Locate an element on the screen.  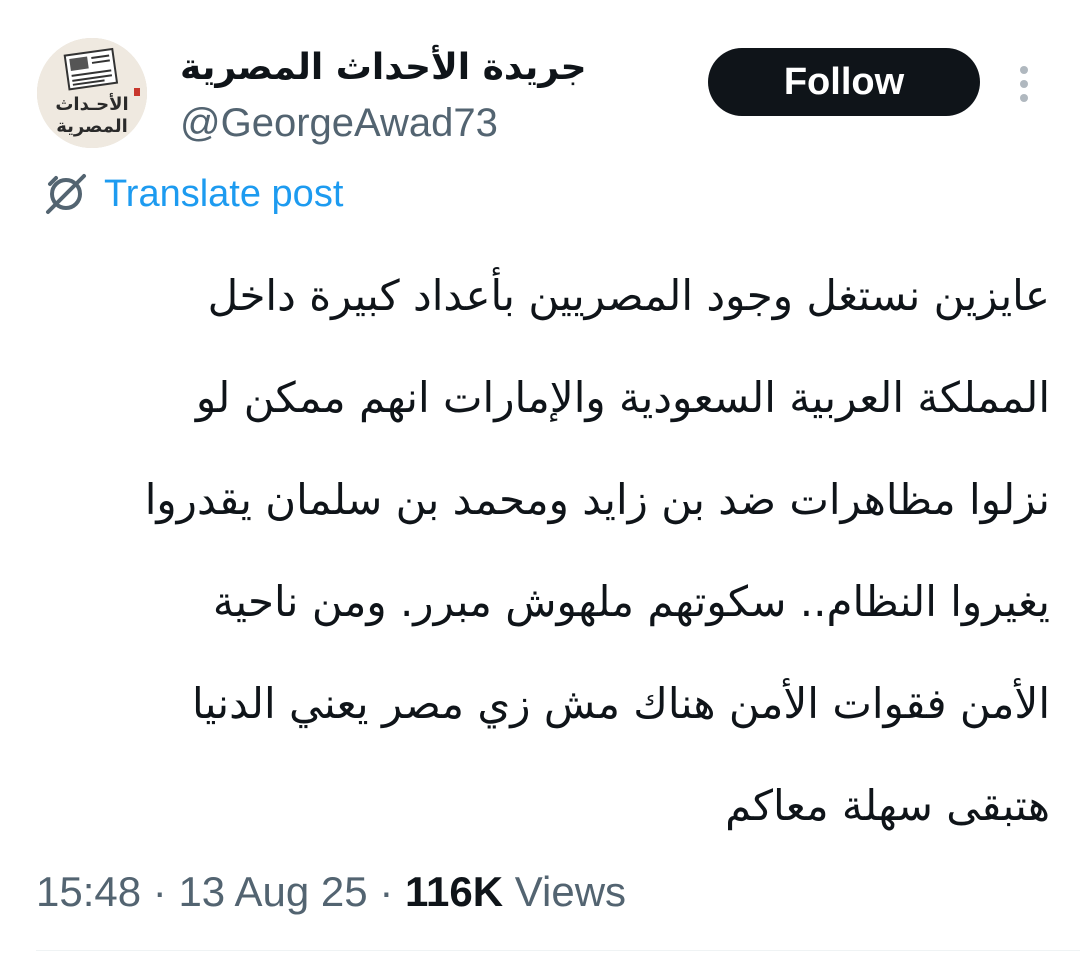
avatar-logo-text-top: الأحـداث is located at coordinates (91, 104).